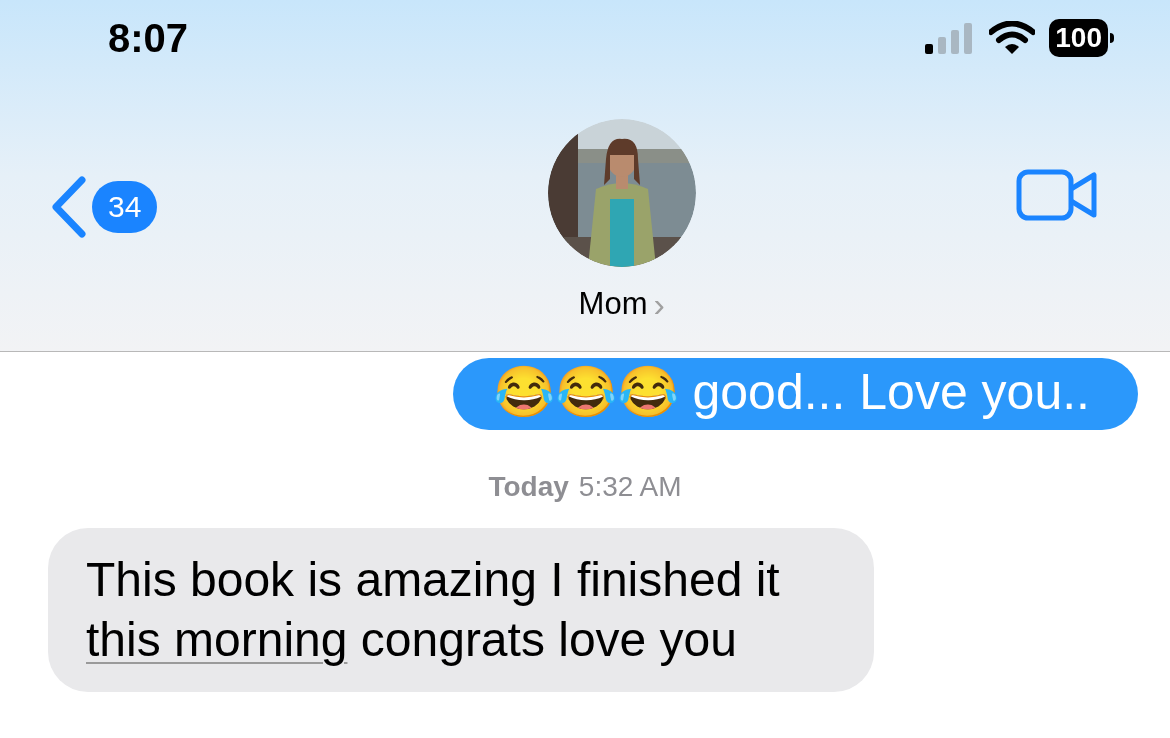 This screenshot has height=738, width=1170. What do you see at coordinates (1012, 38) in the screenshot?
I see `wifi-icon` at bounding box center [1012, 38].